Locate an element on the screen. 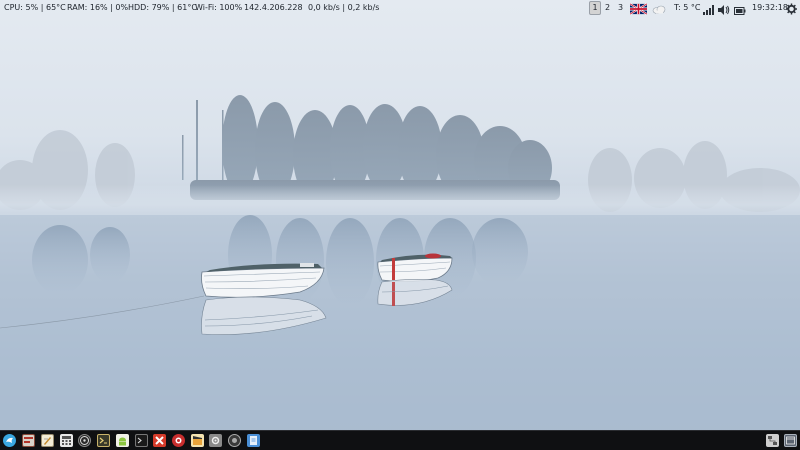 The height and width of the screenshot is (450, 800). network-speed: 0,0 kb/s | 0,2 kb/s is located at coordinates (343, 8).